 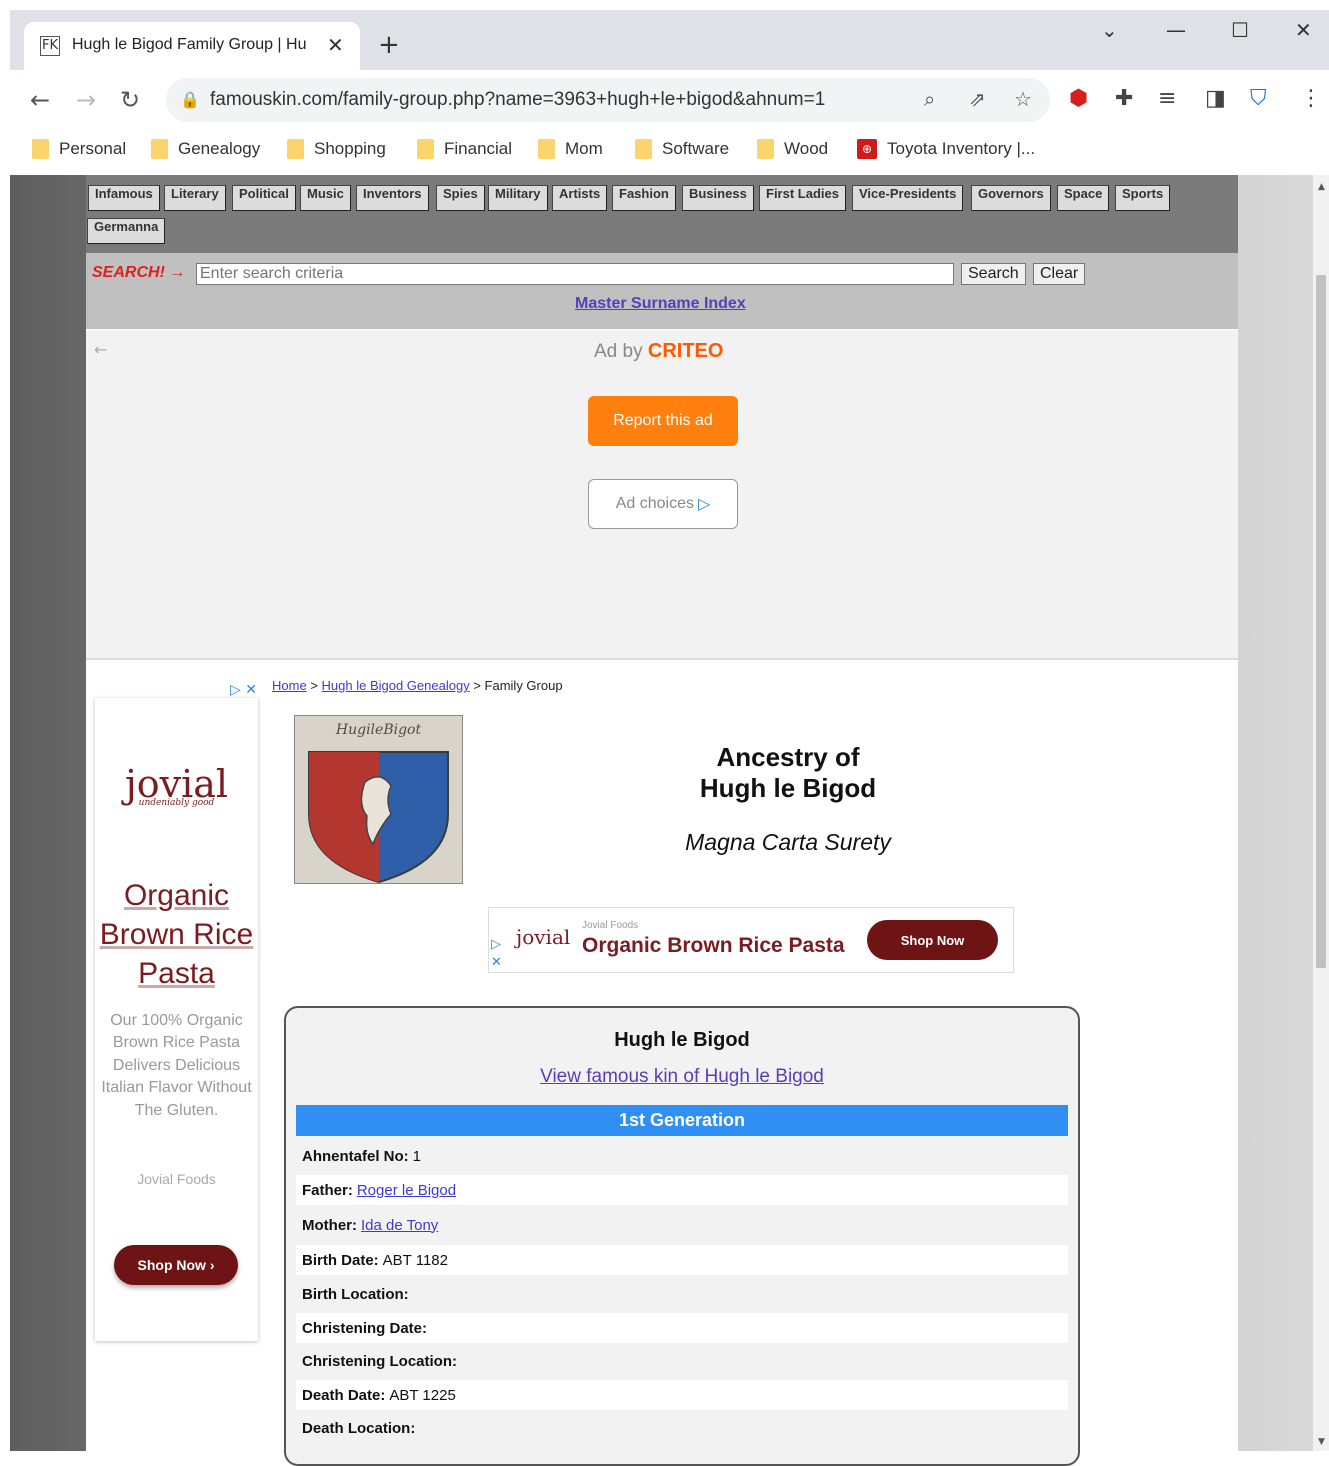 What do you see at coordinates (396, 685) in the screenshot?
I see `breadcrumb-genealogy: Hugh le Bigod Genealogy` at bounding box center [396, 685].